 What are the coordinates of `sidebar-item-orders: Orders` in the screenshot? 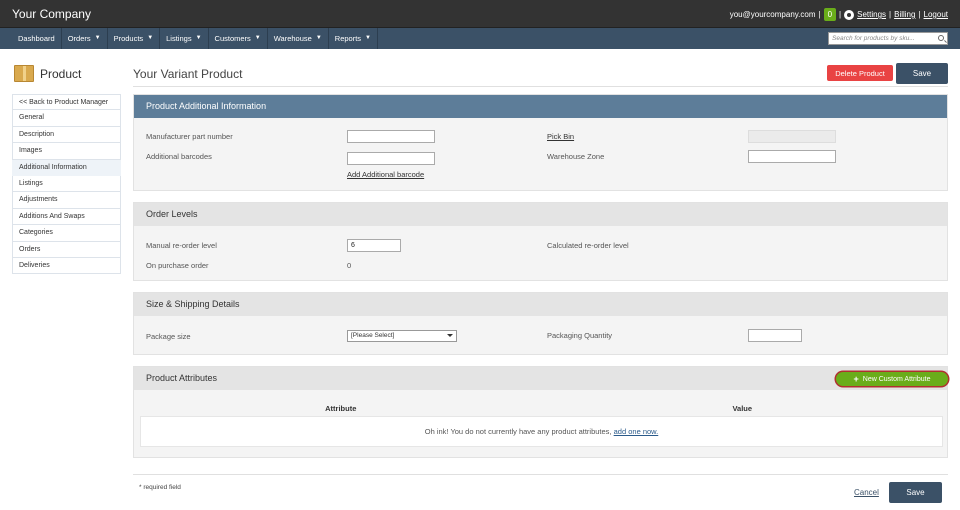 It's located at (66, 249).